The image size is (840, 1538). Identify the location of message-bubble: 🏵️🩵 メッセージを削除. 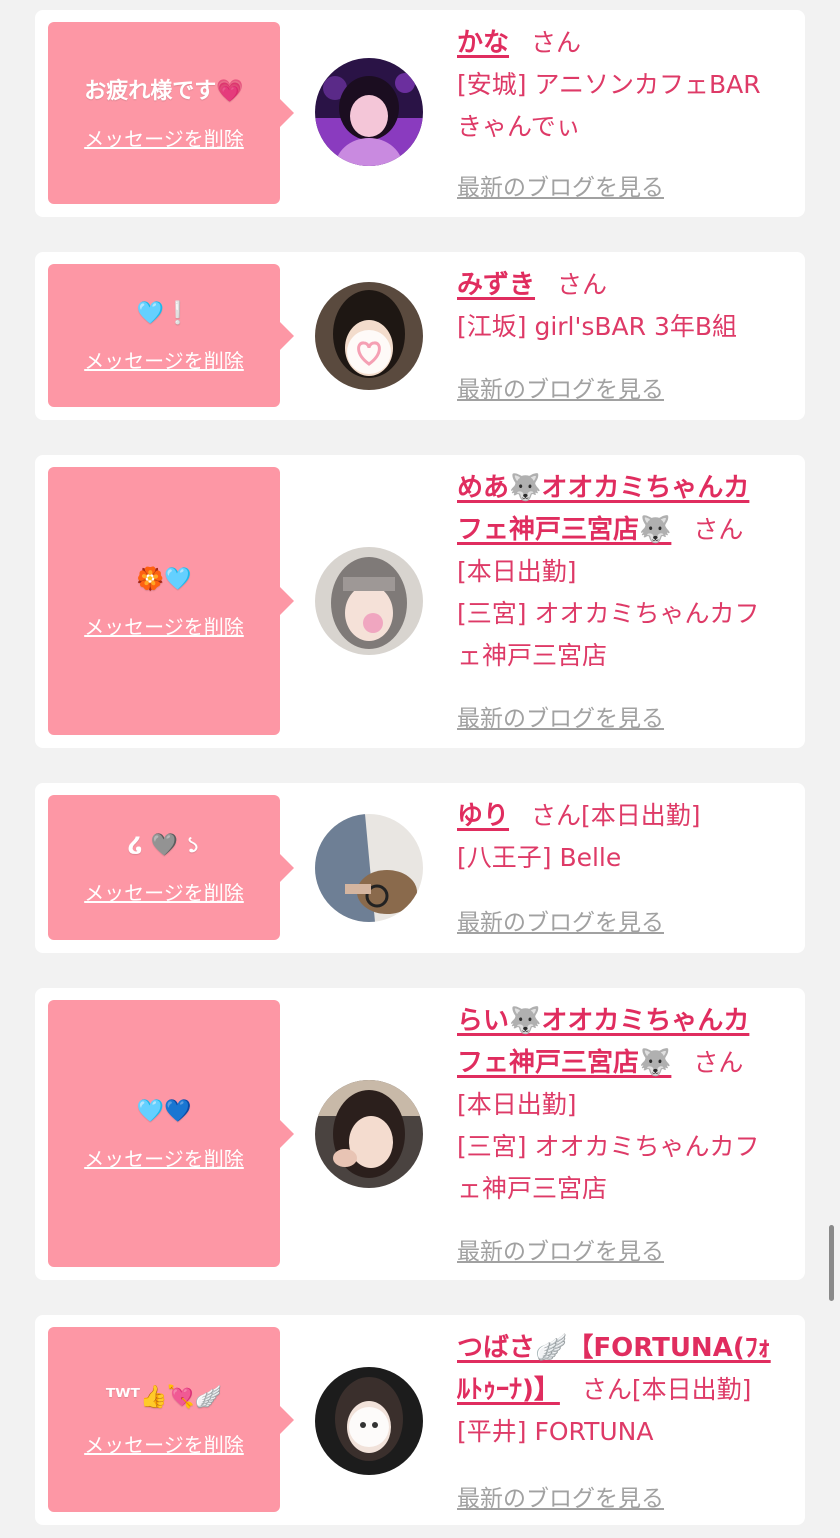
(171, 601).